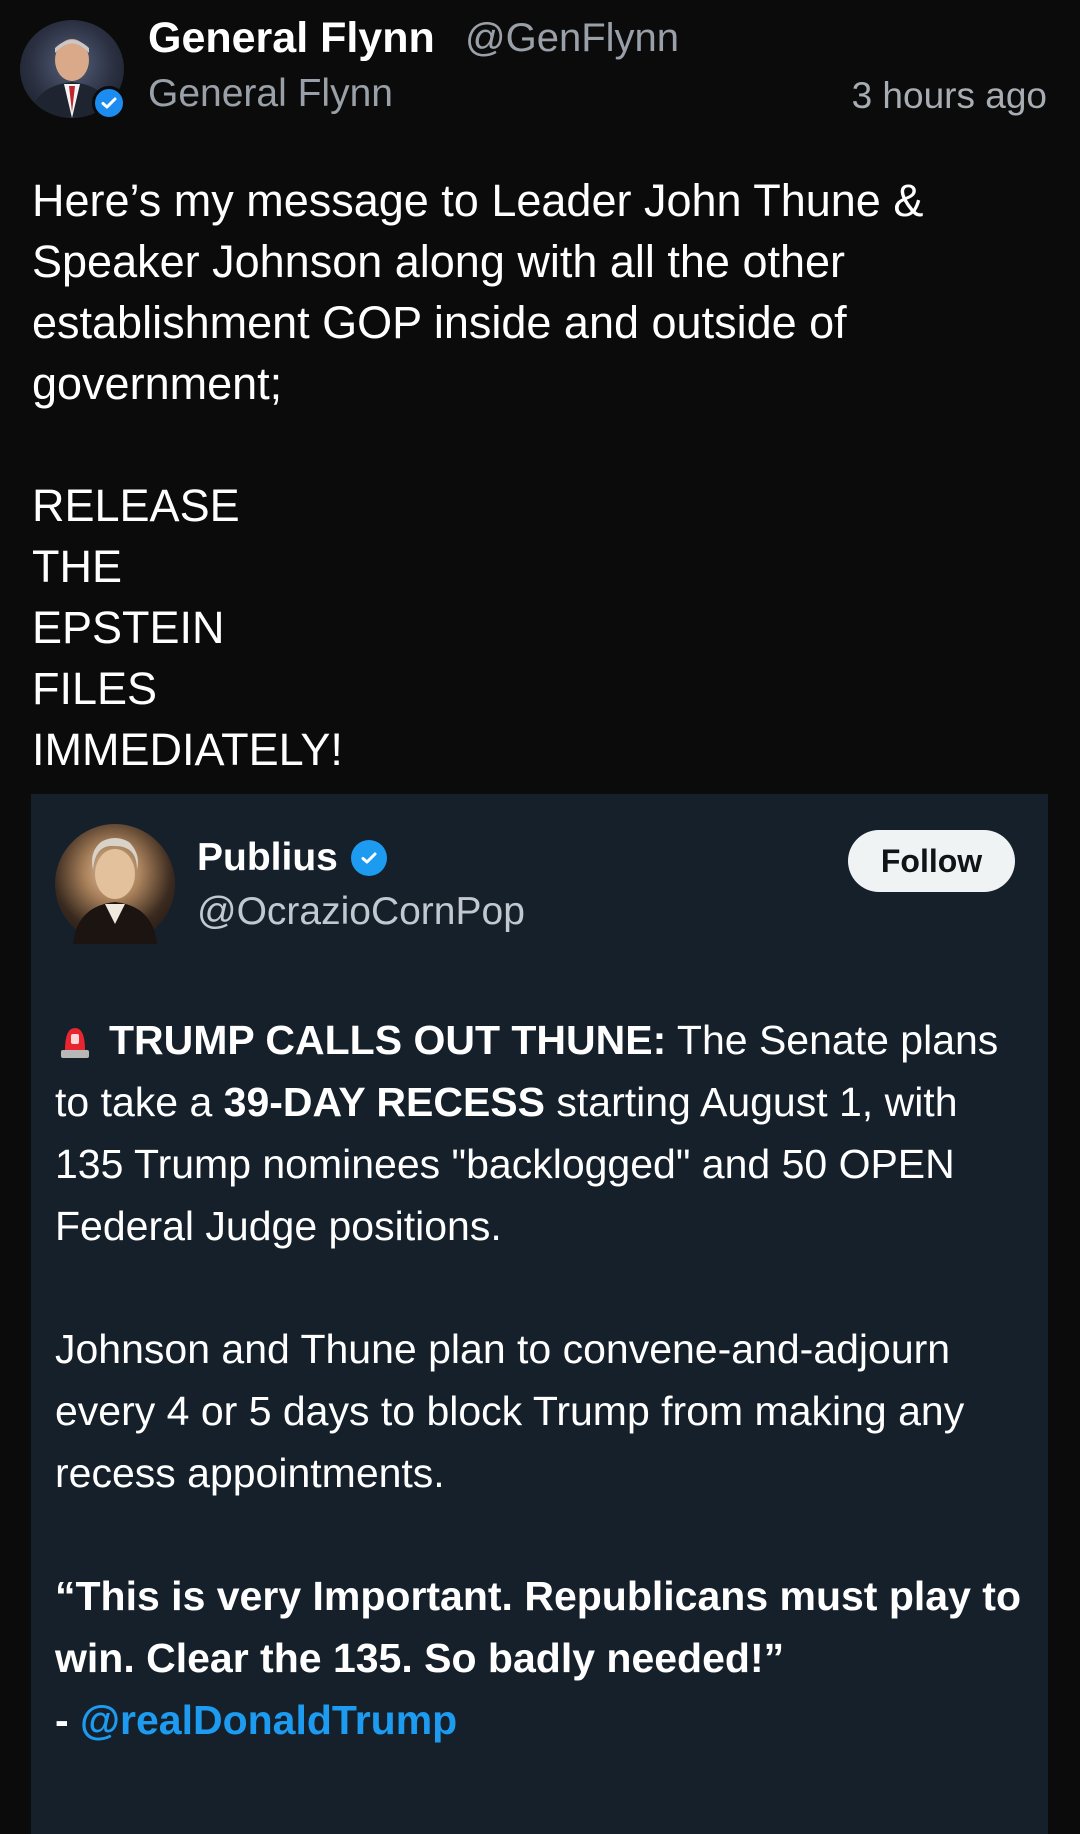 The image size is (1080, 1834). What do you see at coordinates (95, 688) in the screenshot?
I see `shout-line: FILES` at bounding box center [95, 688].